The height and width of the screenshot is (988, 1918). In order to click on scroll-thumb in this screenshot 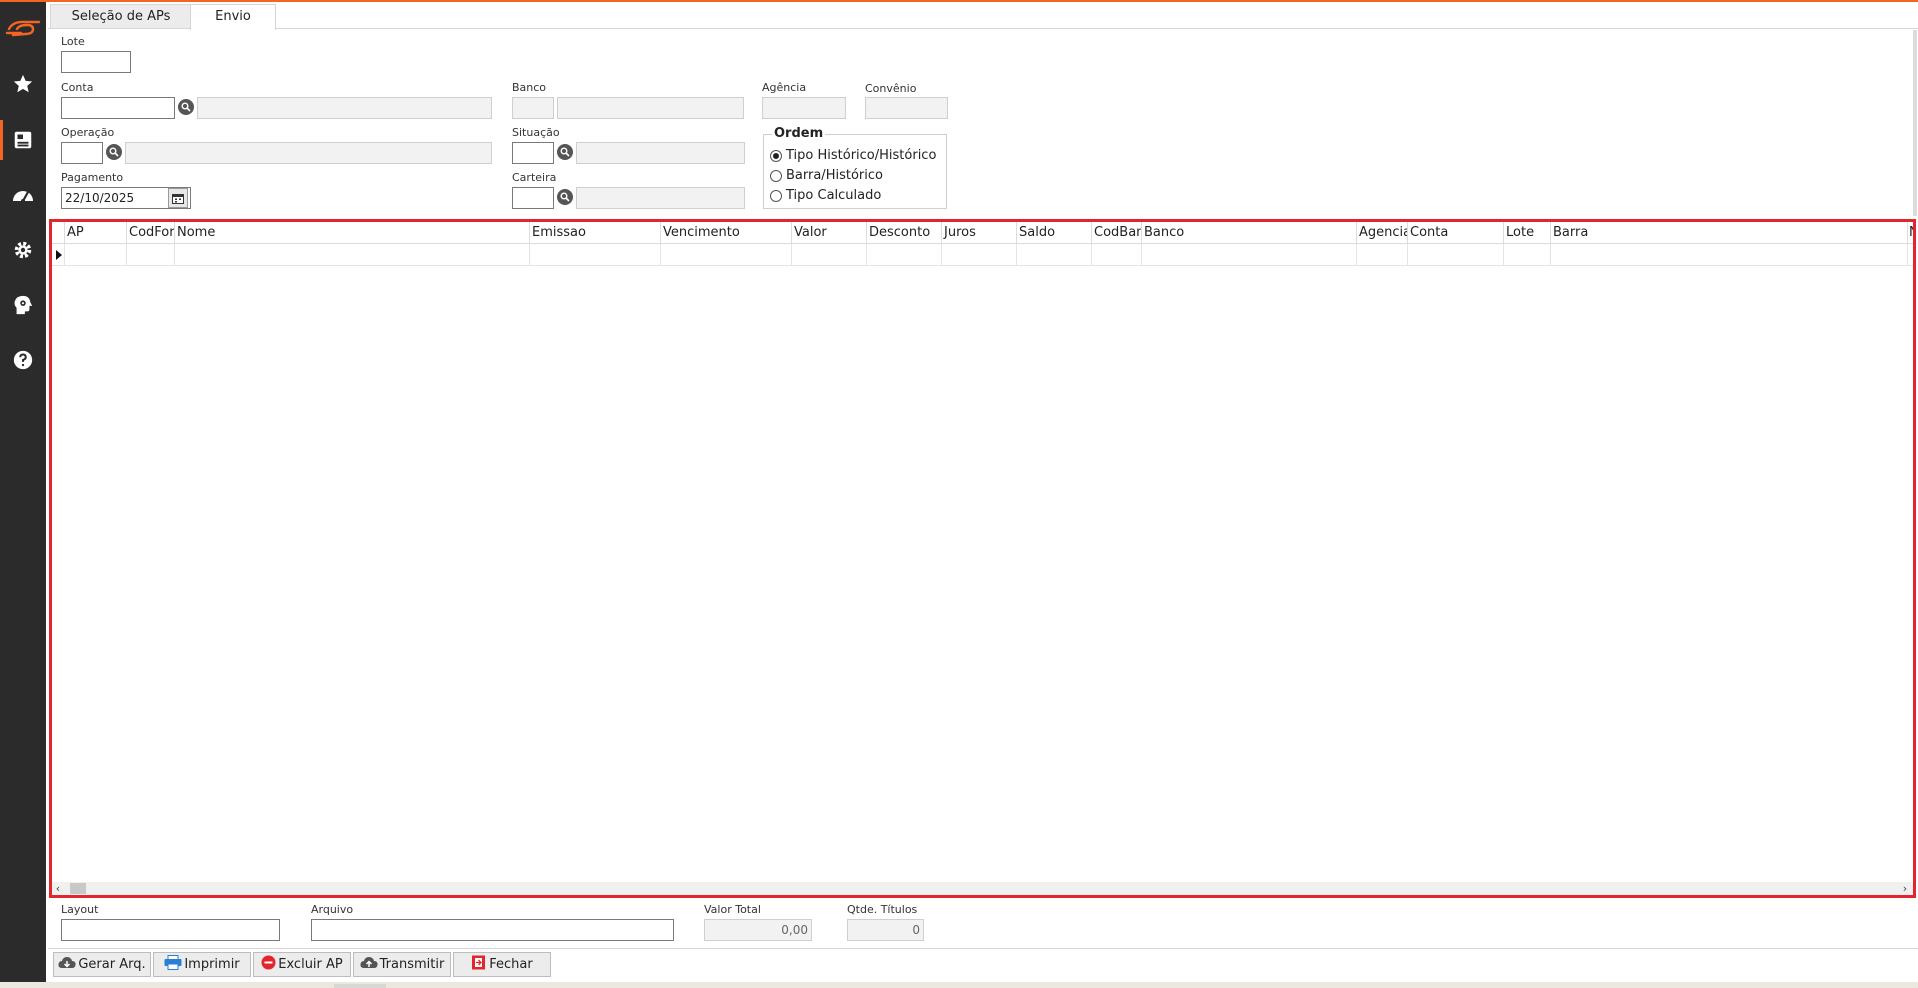, I will do `click(78, 888)`.